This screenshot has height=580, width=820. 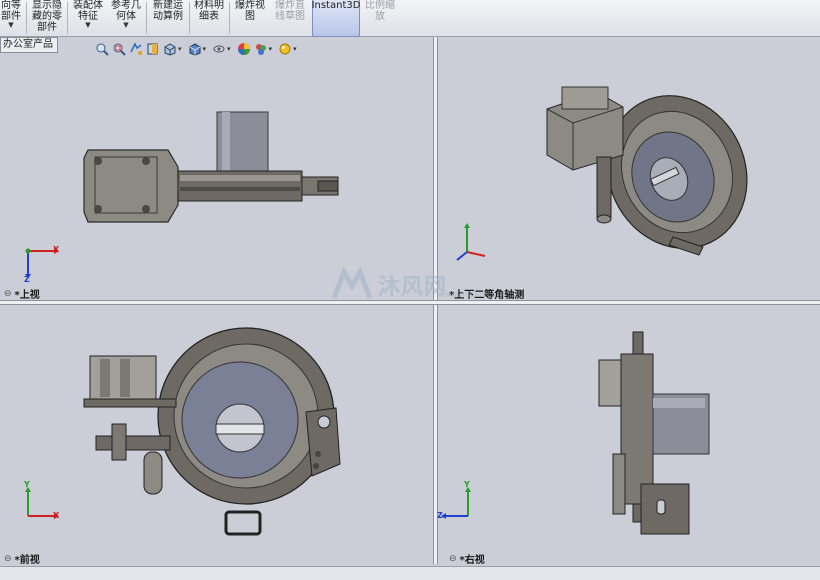 What do you see at coordinates (47, 18) in the screenshot?
I see `show-hidden-components-button: 显示隐 藏的零 部件` at bounding box center [47, 18].